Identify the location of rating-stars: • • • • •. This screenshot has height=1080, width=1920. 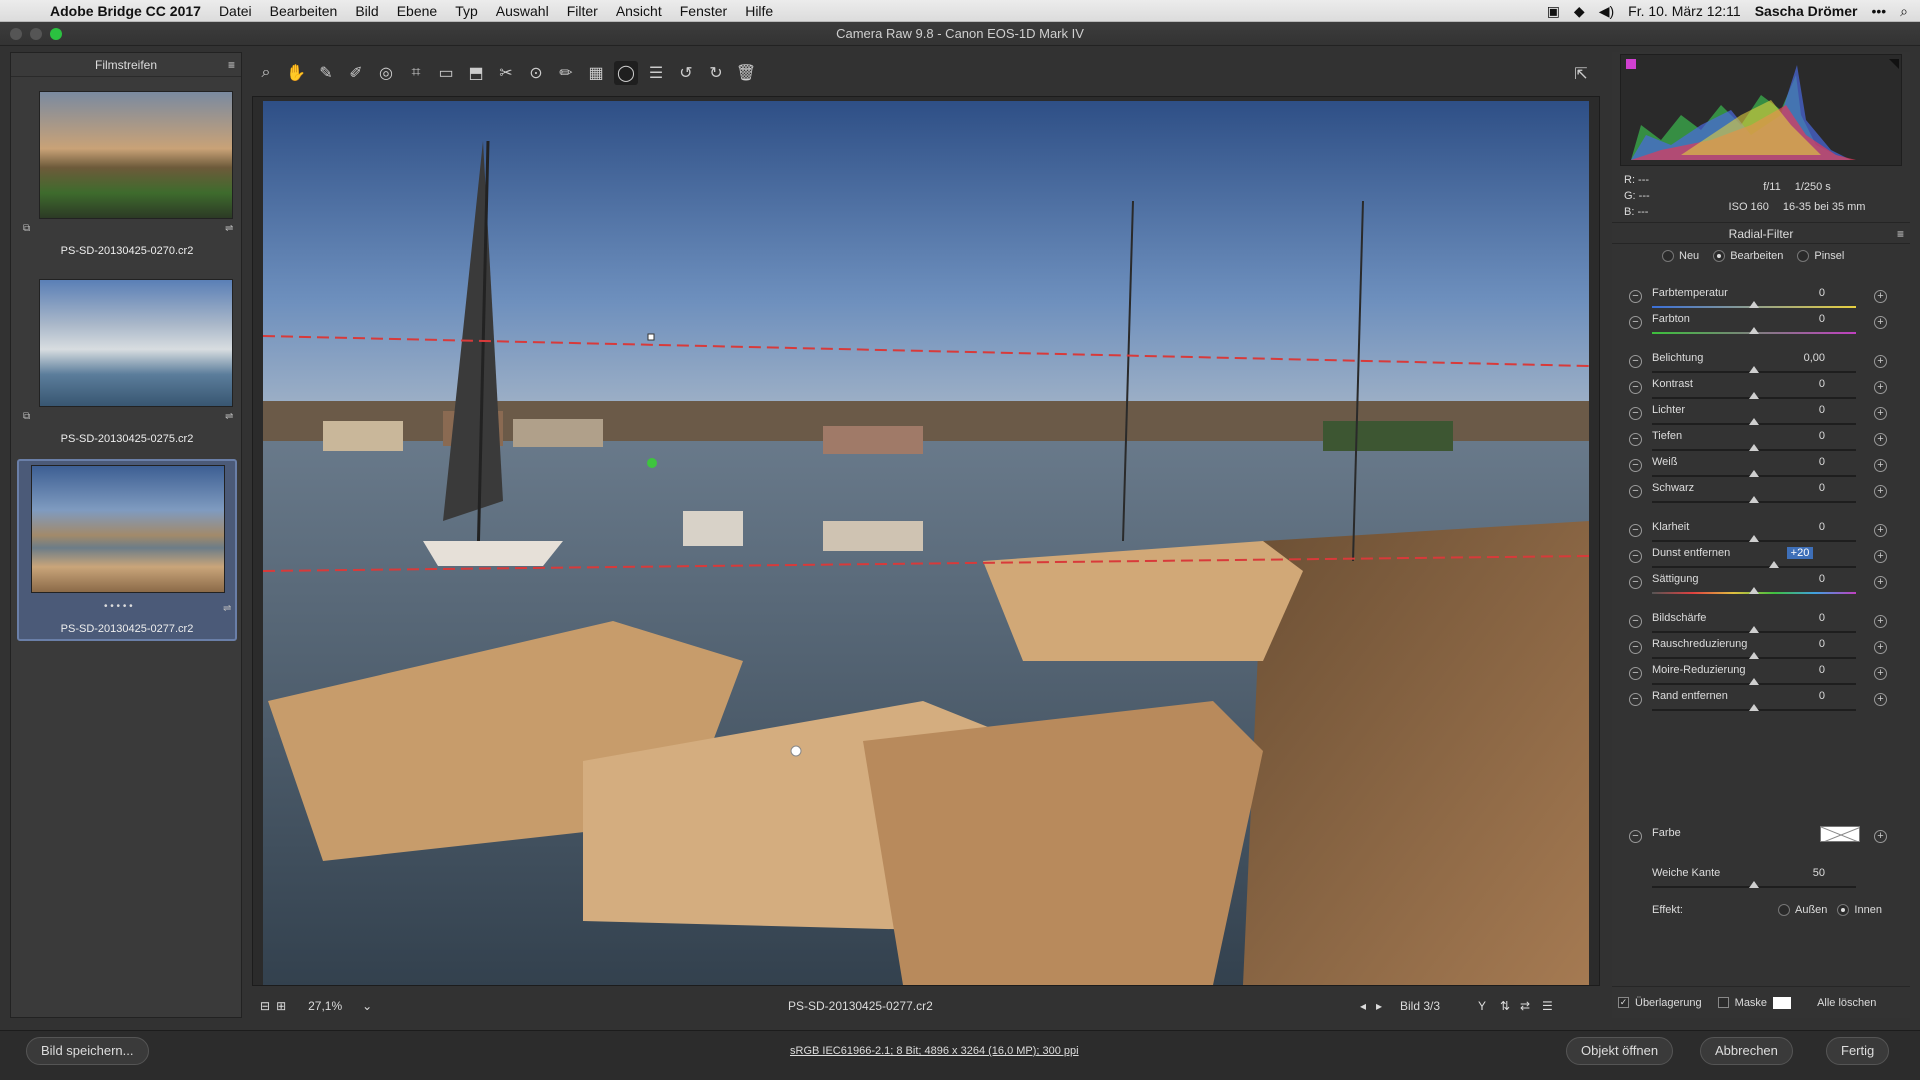
(118, 606).